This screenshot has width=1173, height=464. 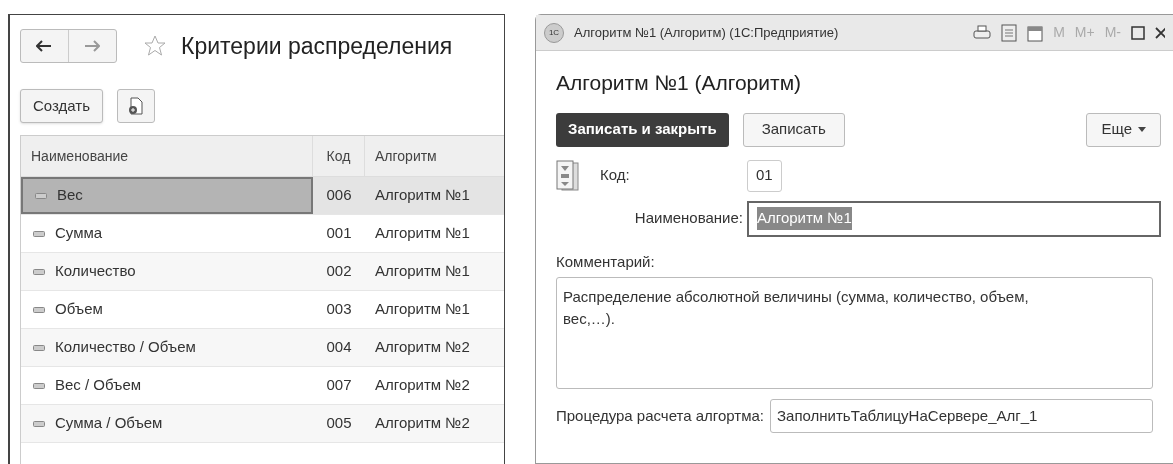 I want to click on table-cell-text: 004, so click(x=339, y=347).